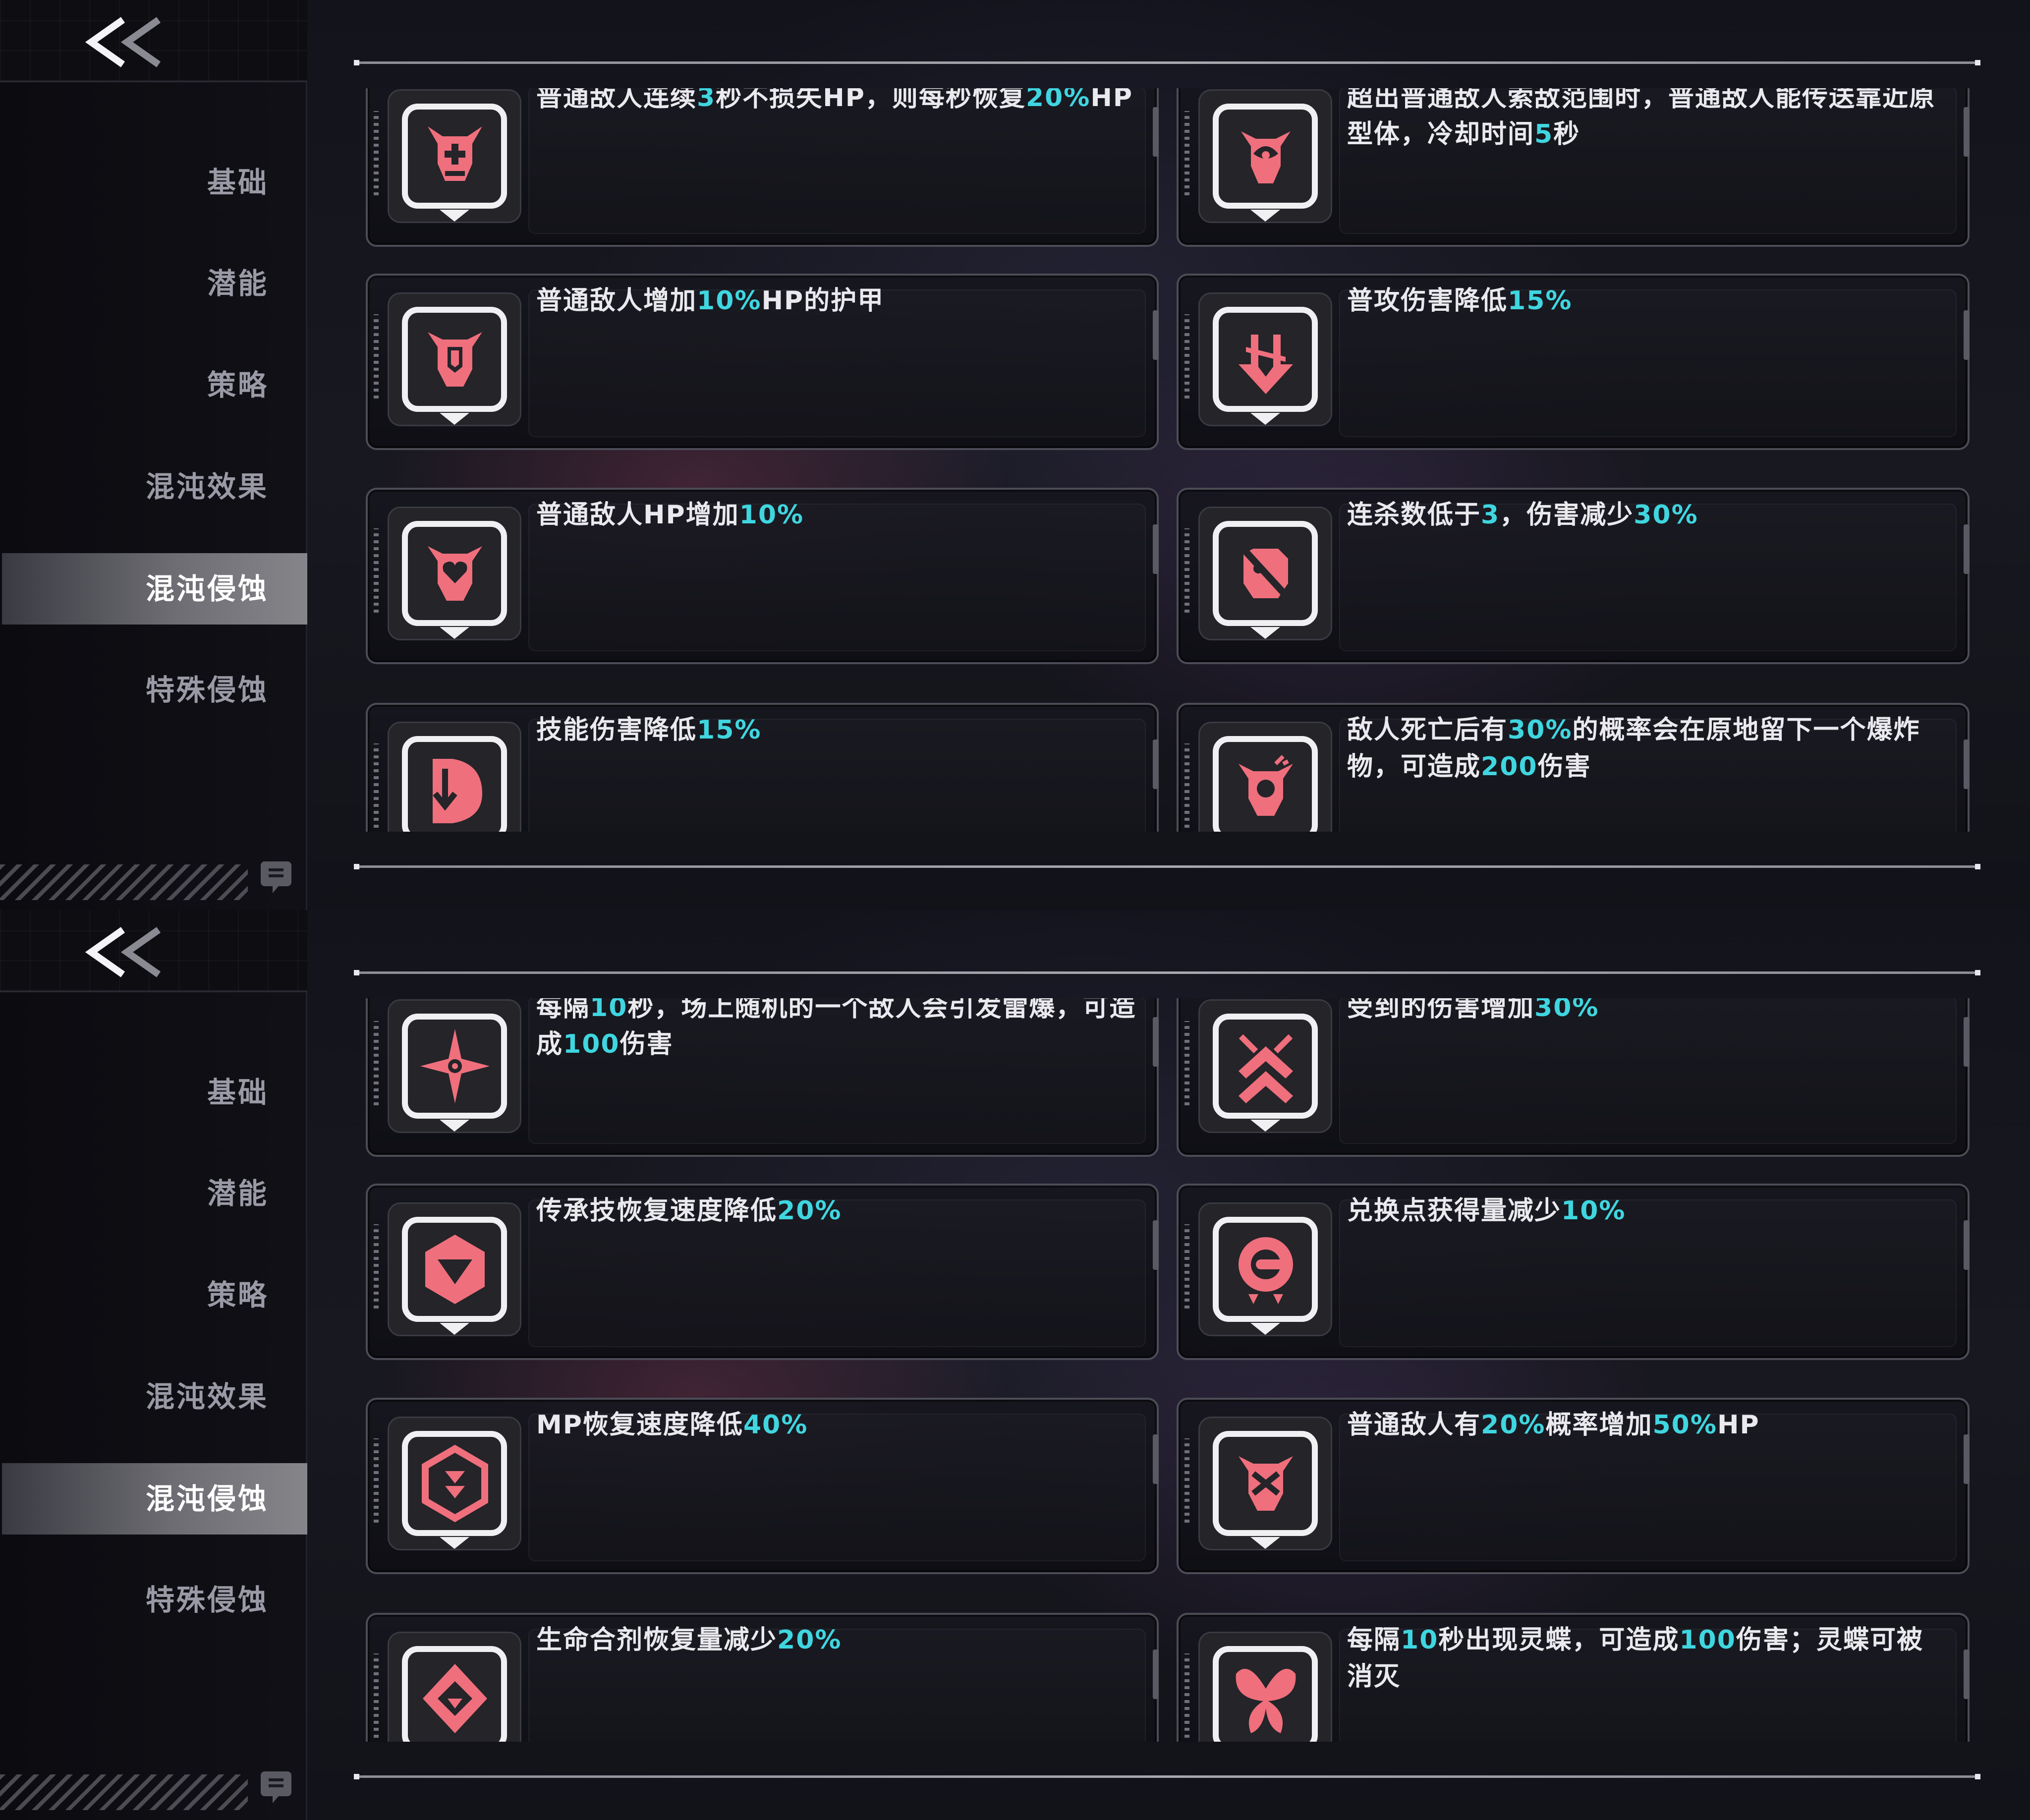 The image size is (2030, 1820). What do you see at coordinates (455, 1698) in the screenshot?
I see `potion-down-icon` at bounding box center [455, 1698].